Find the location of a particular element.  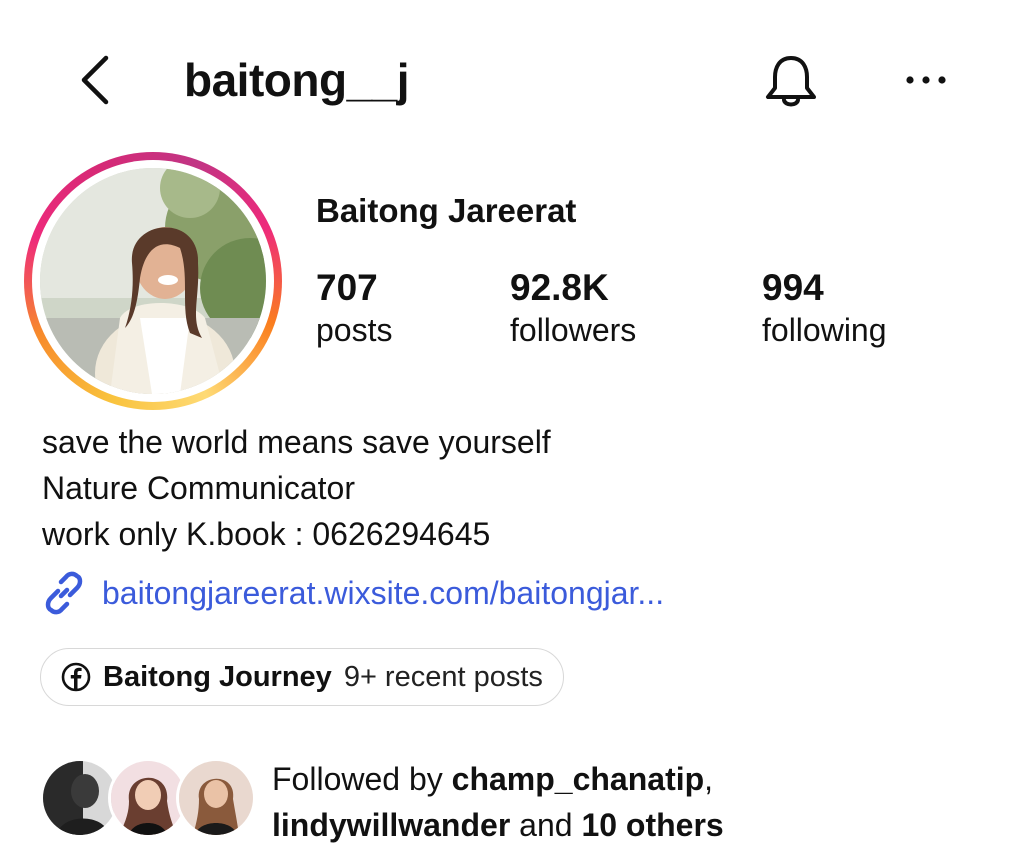

mutual-user-1: champ_chanatip is located at coordinates (578, 779).